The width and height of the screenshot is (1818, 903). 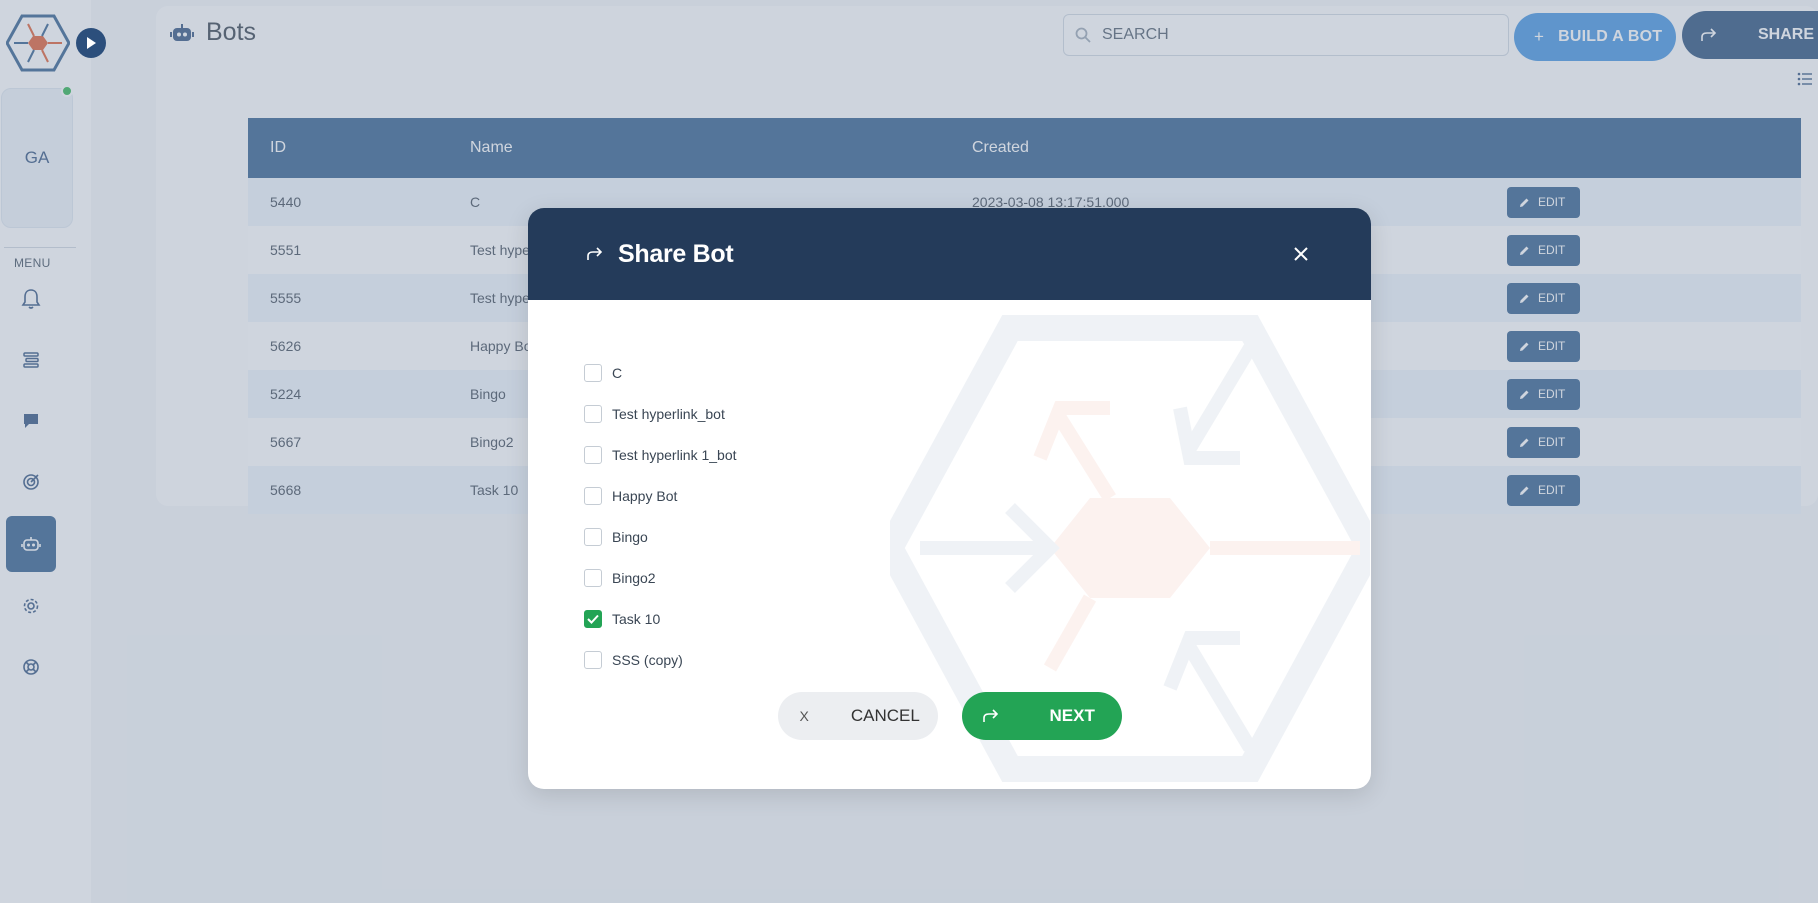 I want to click on bot-option: C, so click(x=660, y=372).